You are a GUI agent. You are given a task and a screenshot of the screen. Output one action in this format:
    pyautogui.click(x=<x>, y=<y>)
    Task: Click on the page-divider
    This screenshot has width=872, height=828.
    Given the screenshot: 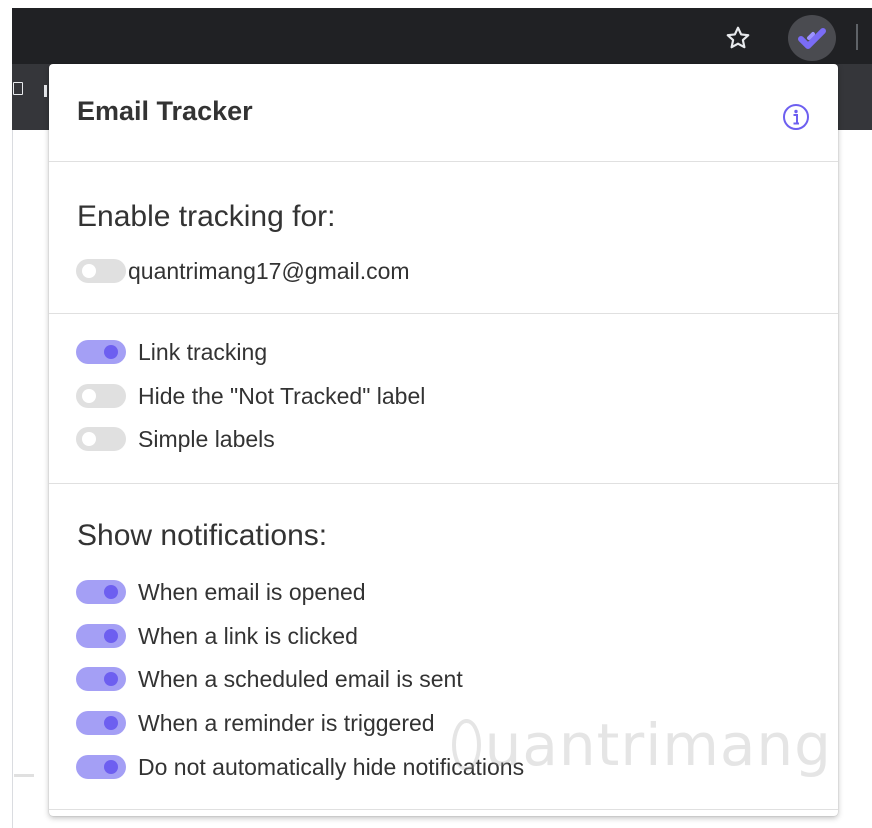 What is the action you would take?
    pyautogui.click(x=24, y=775)
    